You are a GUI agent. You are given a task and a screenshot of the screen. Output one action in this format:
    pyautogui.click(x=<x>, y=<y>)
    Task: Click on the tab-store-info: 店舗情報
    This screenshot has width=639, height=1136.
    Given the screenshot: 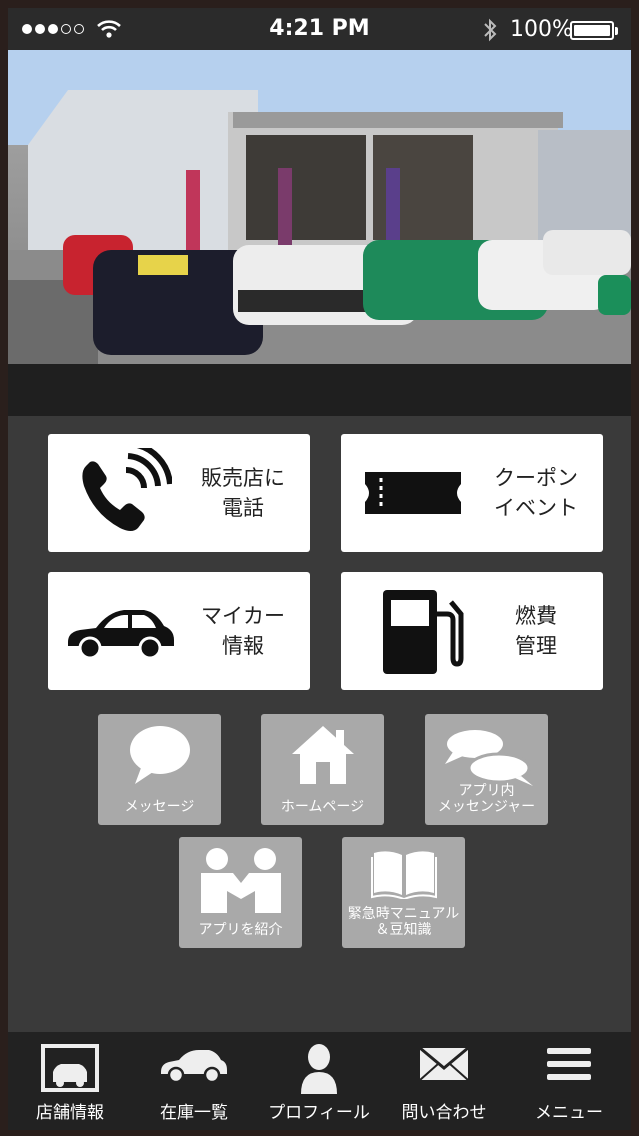 What is the action you would take?
    pyautogui.click(x=70, y=1081)
    